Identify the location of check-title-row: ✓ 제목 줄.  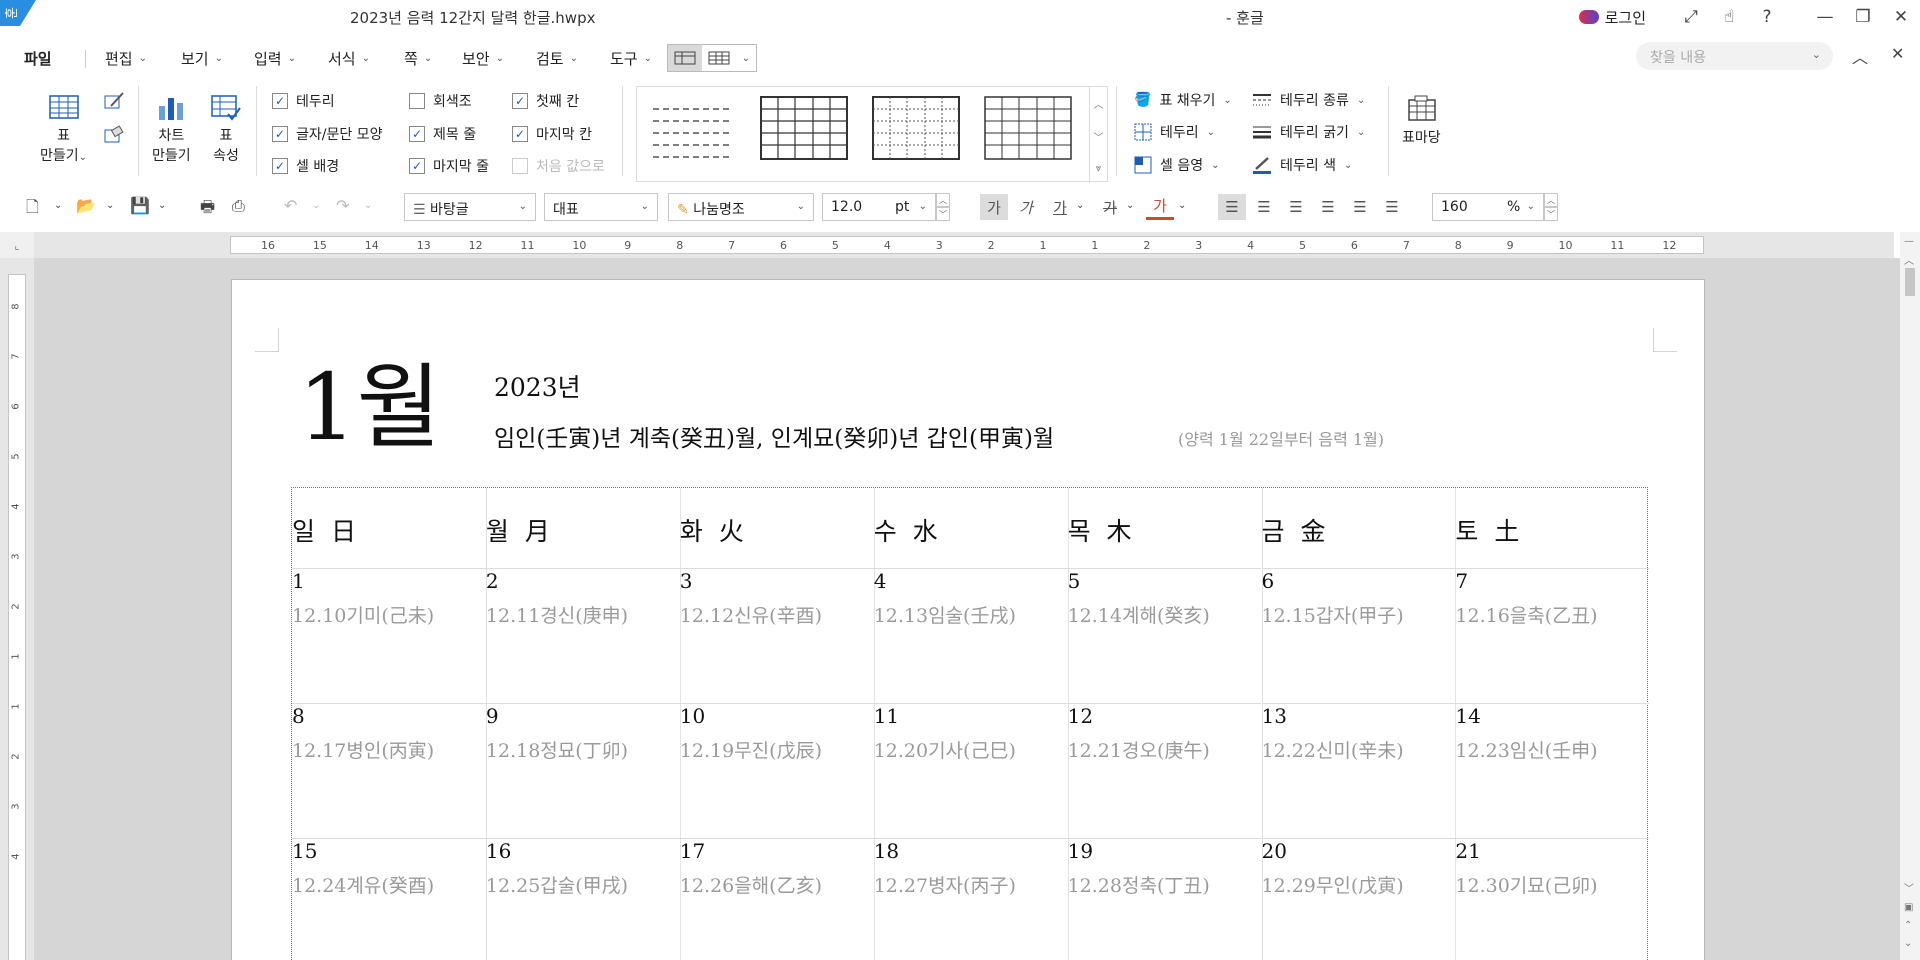
(442, 134).